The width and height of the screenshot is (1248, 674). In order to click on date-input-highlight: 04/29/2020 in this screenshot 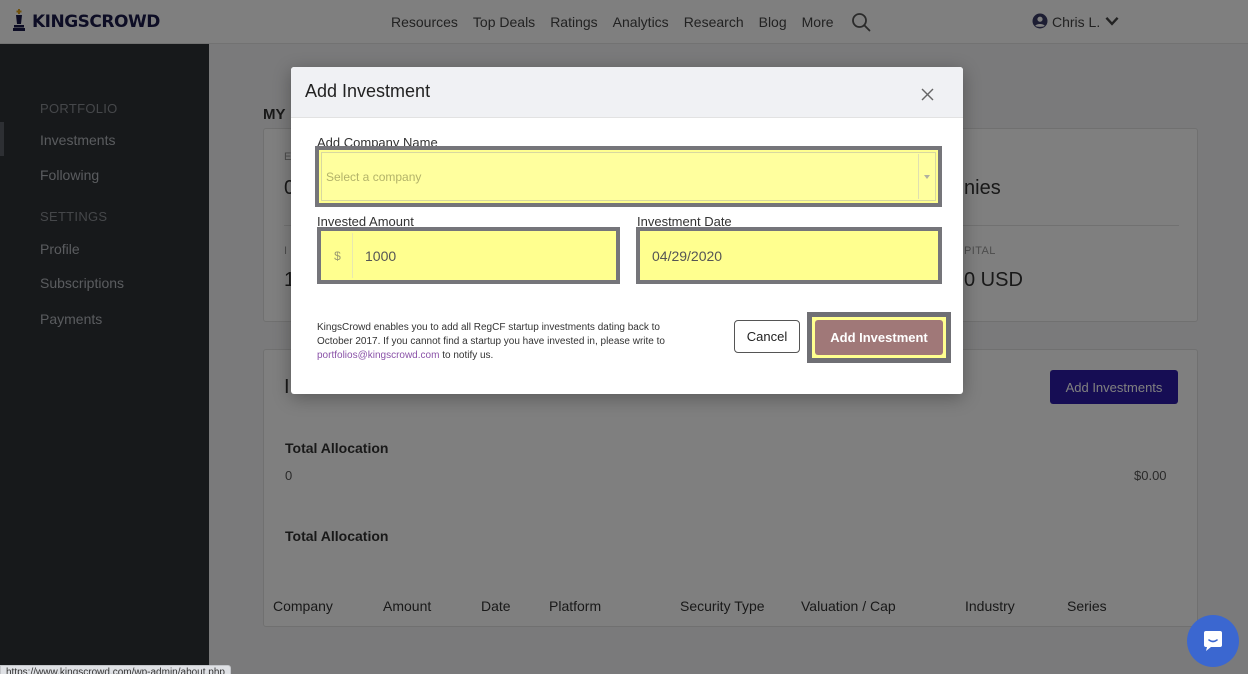, I will do `click(789, 255)`.